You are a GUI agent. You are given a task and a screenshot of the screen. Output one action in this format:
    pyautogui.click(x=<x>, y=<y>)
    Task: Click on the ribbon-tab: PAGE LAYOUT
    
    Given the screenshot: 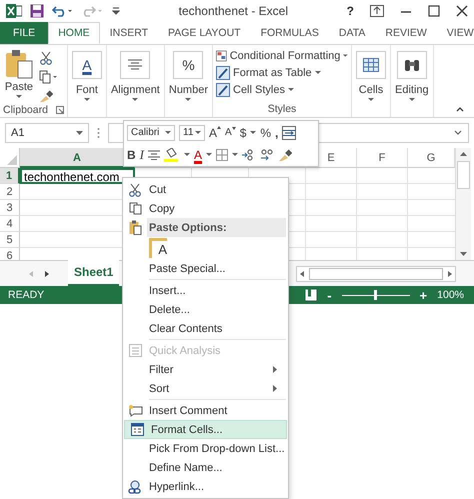 What is the action you would take?
    pyautogui.click(x=204, y=33)
    